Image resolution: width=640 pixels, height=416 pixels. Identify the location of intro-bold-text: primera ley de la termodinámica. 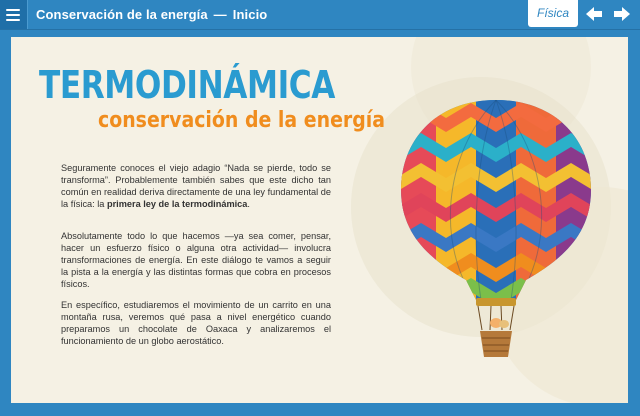
(177, 204).